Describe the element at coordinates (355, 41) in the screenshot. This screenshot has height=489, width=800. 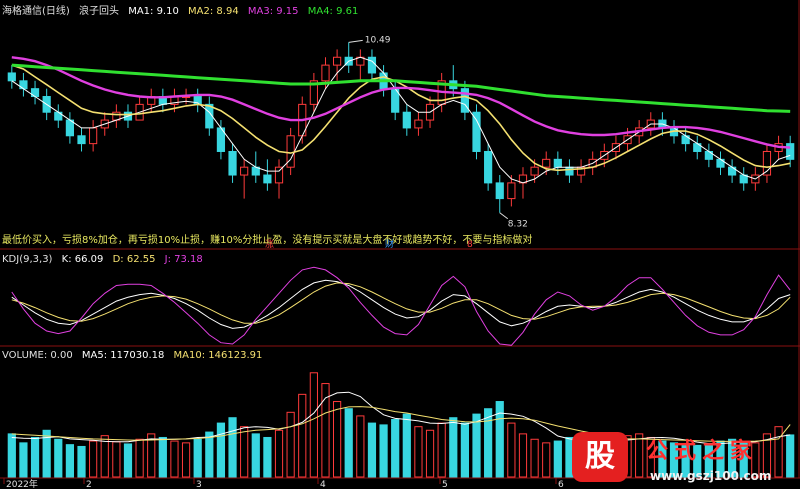
I see `high-pointer` at that location.